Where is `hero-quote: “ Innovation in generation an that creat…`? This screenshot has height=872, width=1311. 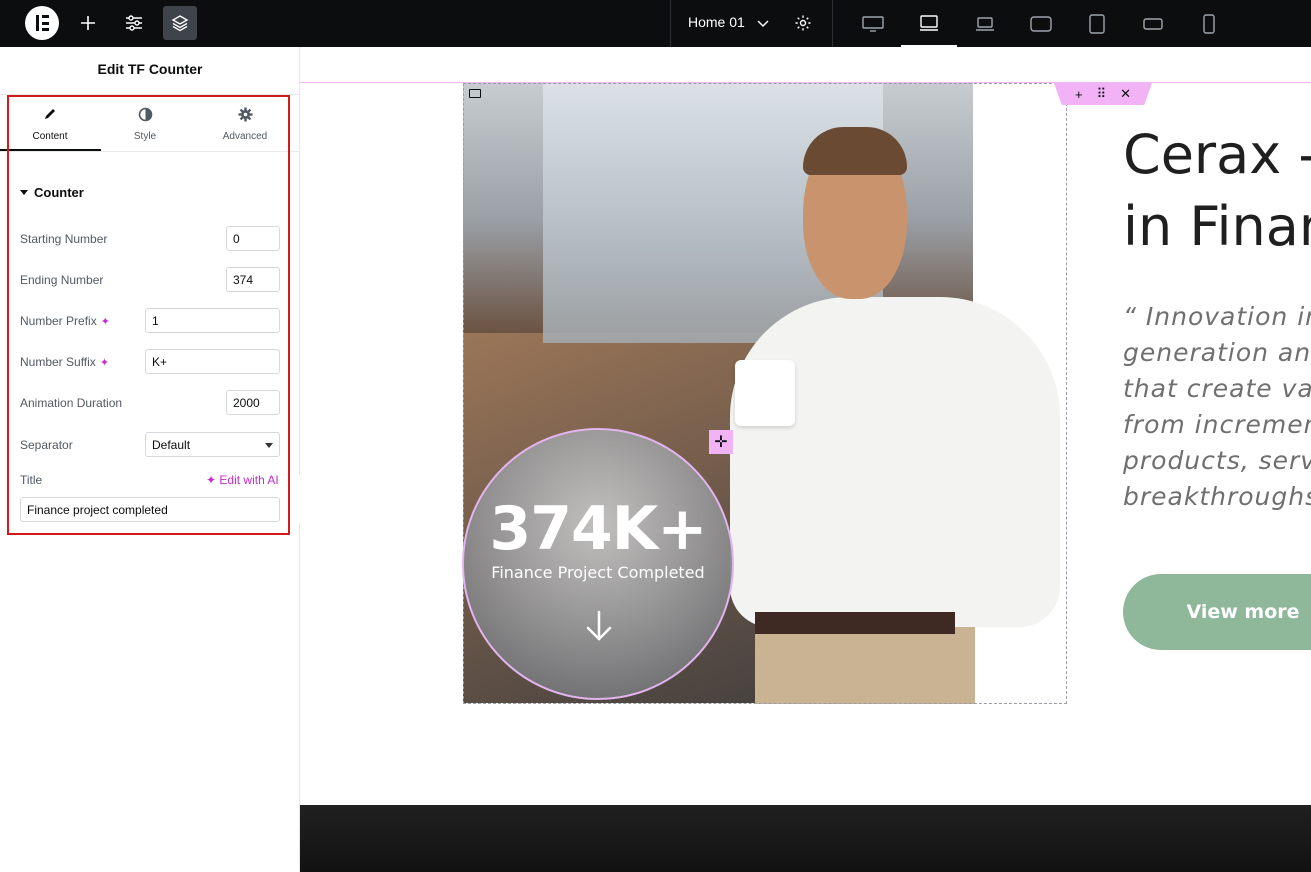
hero-quote: “ Innovation in generation an that creat… is located at coordinates (1217, 407).